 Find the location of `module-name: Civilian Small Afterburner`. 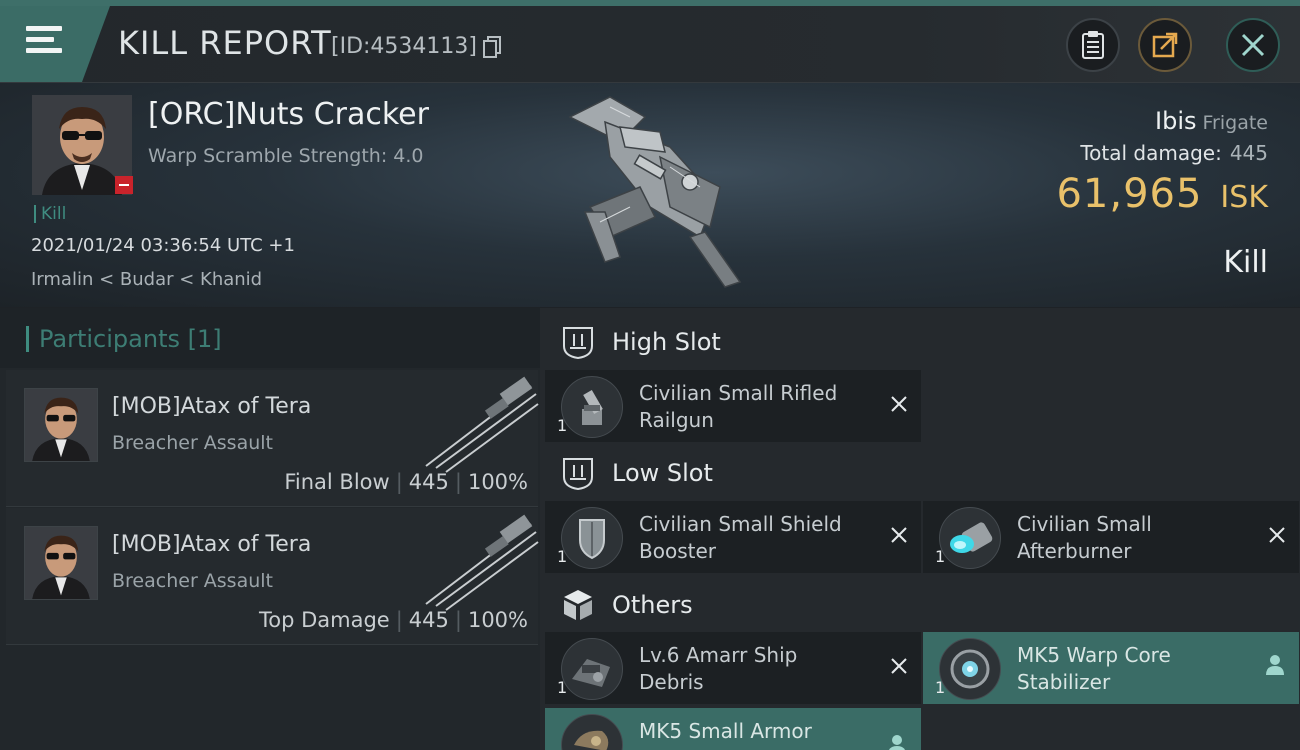

module-name: Civilian Small Afterburner is located at coordinates (1084, 537).